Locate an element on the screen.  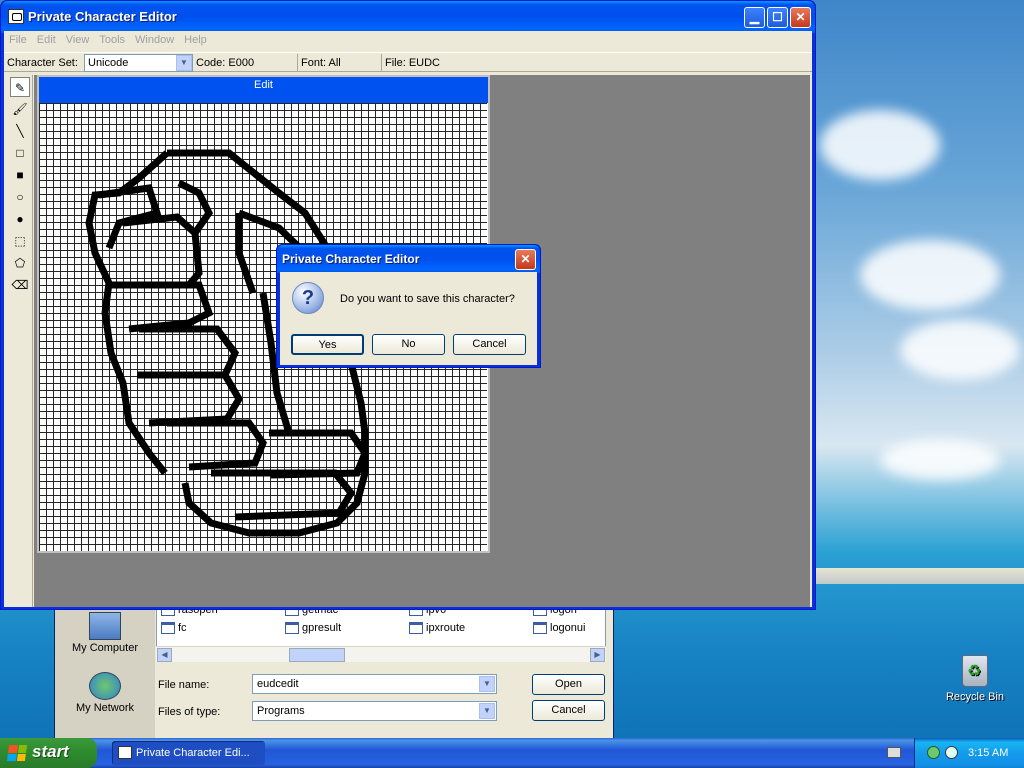
yes-button: Yes is located at coordinates (327, 344).